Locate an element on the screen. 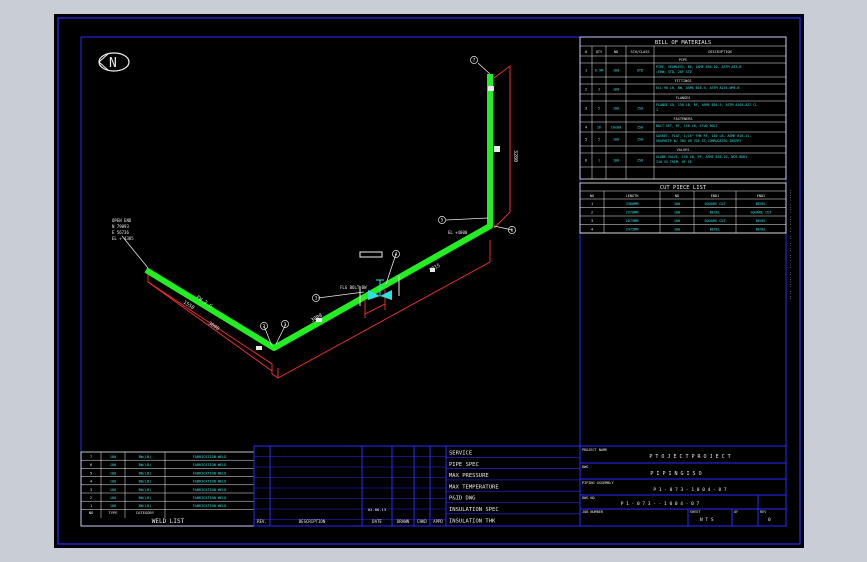 The image size is (867, 562). jobno-label: JOB NUMBER is located at coordinates (593, 512).